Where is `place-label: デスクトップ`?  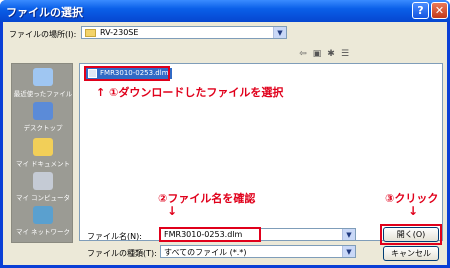
place-label: デスクトップ is located at coordinates (43, 128).